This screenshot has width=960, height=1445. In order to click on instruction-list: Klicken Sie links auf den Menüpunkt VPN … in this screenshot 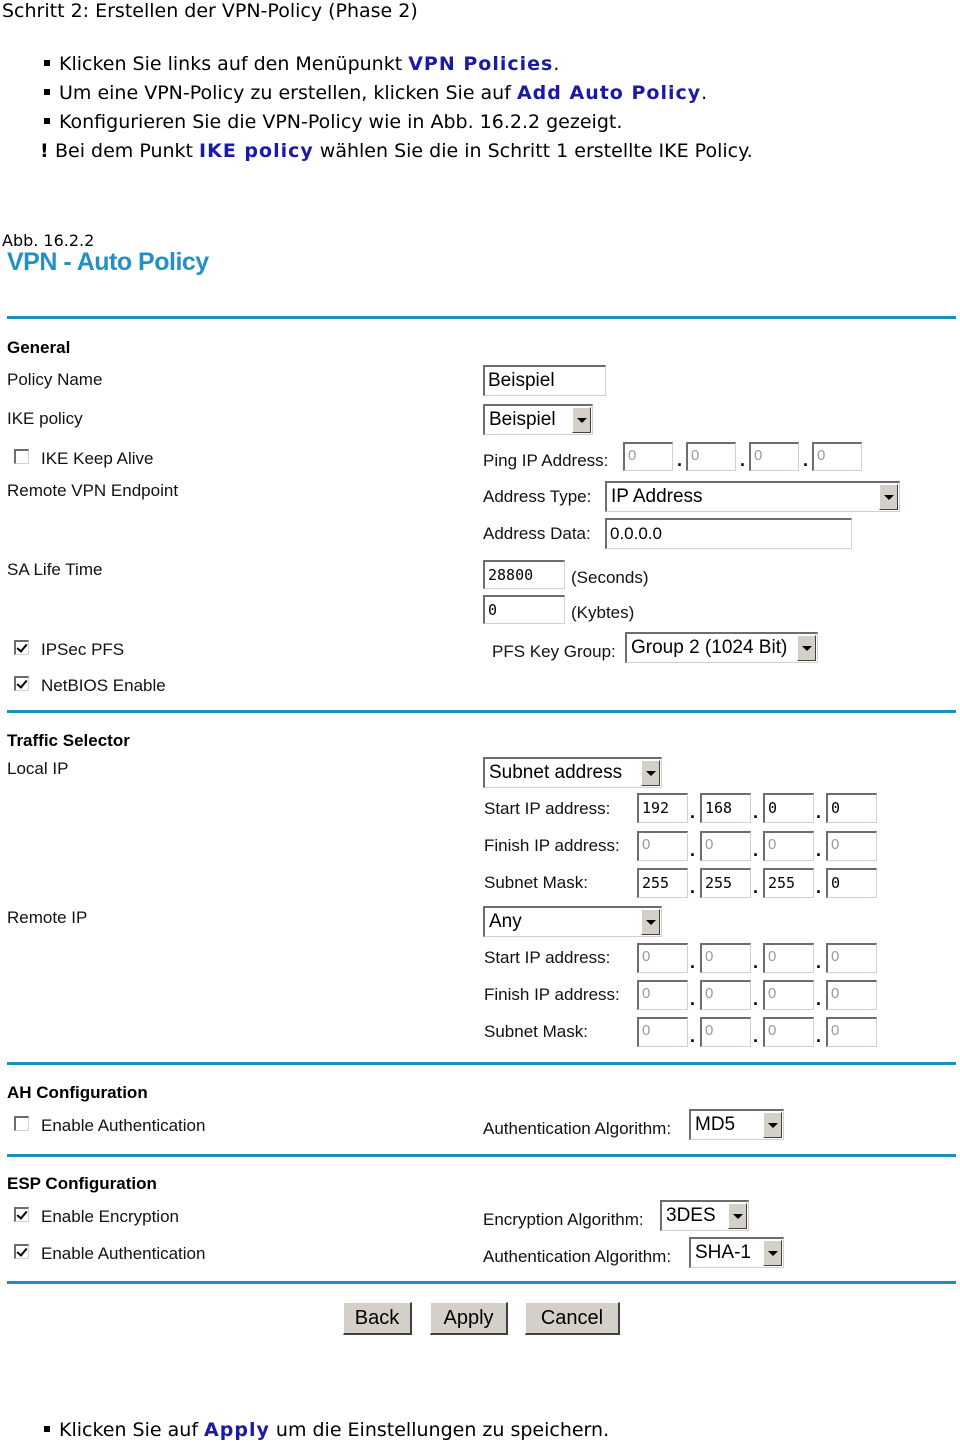, I will do `click(396, 108)`.